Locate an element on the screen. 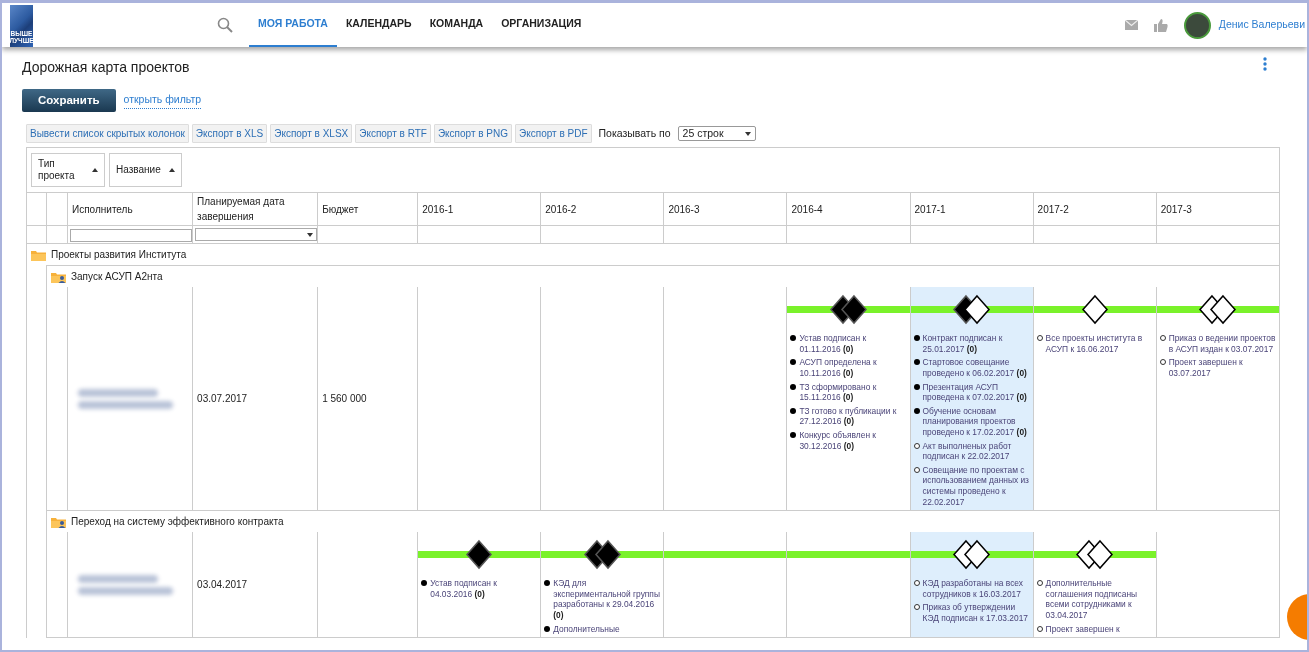 The image size is (1309, 652). page-size-label: Показывать по is located at coordinates (634, 133).